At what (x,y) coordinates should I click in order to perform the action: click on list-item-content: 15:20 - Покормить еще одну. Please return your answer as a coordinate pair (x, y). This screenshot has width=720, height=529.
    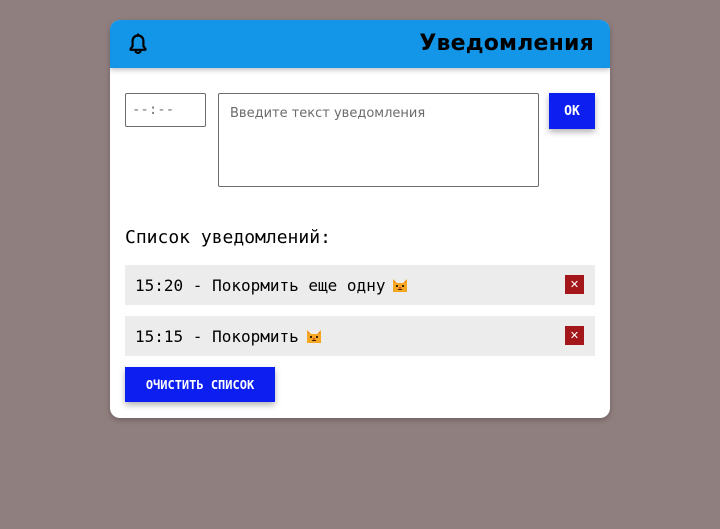
    Looking at the image, I should click on (272, 286).